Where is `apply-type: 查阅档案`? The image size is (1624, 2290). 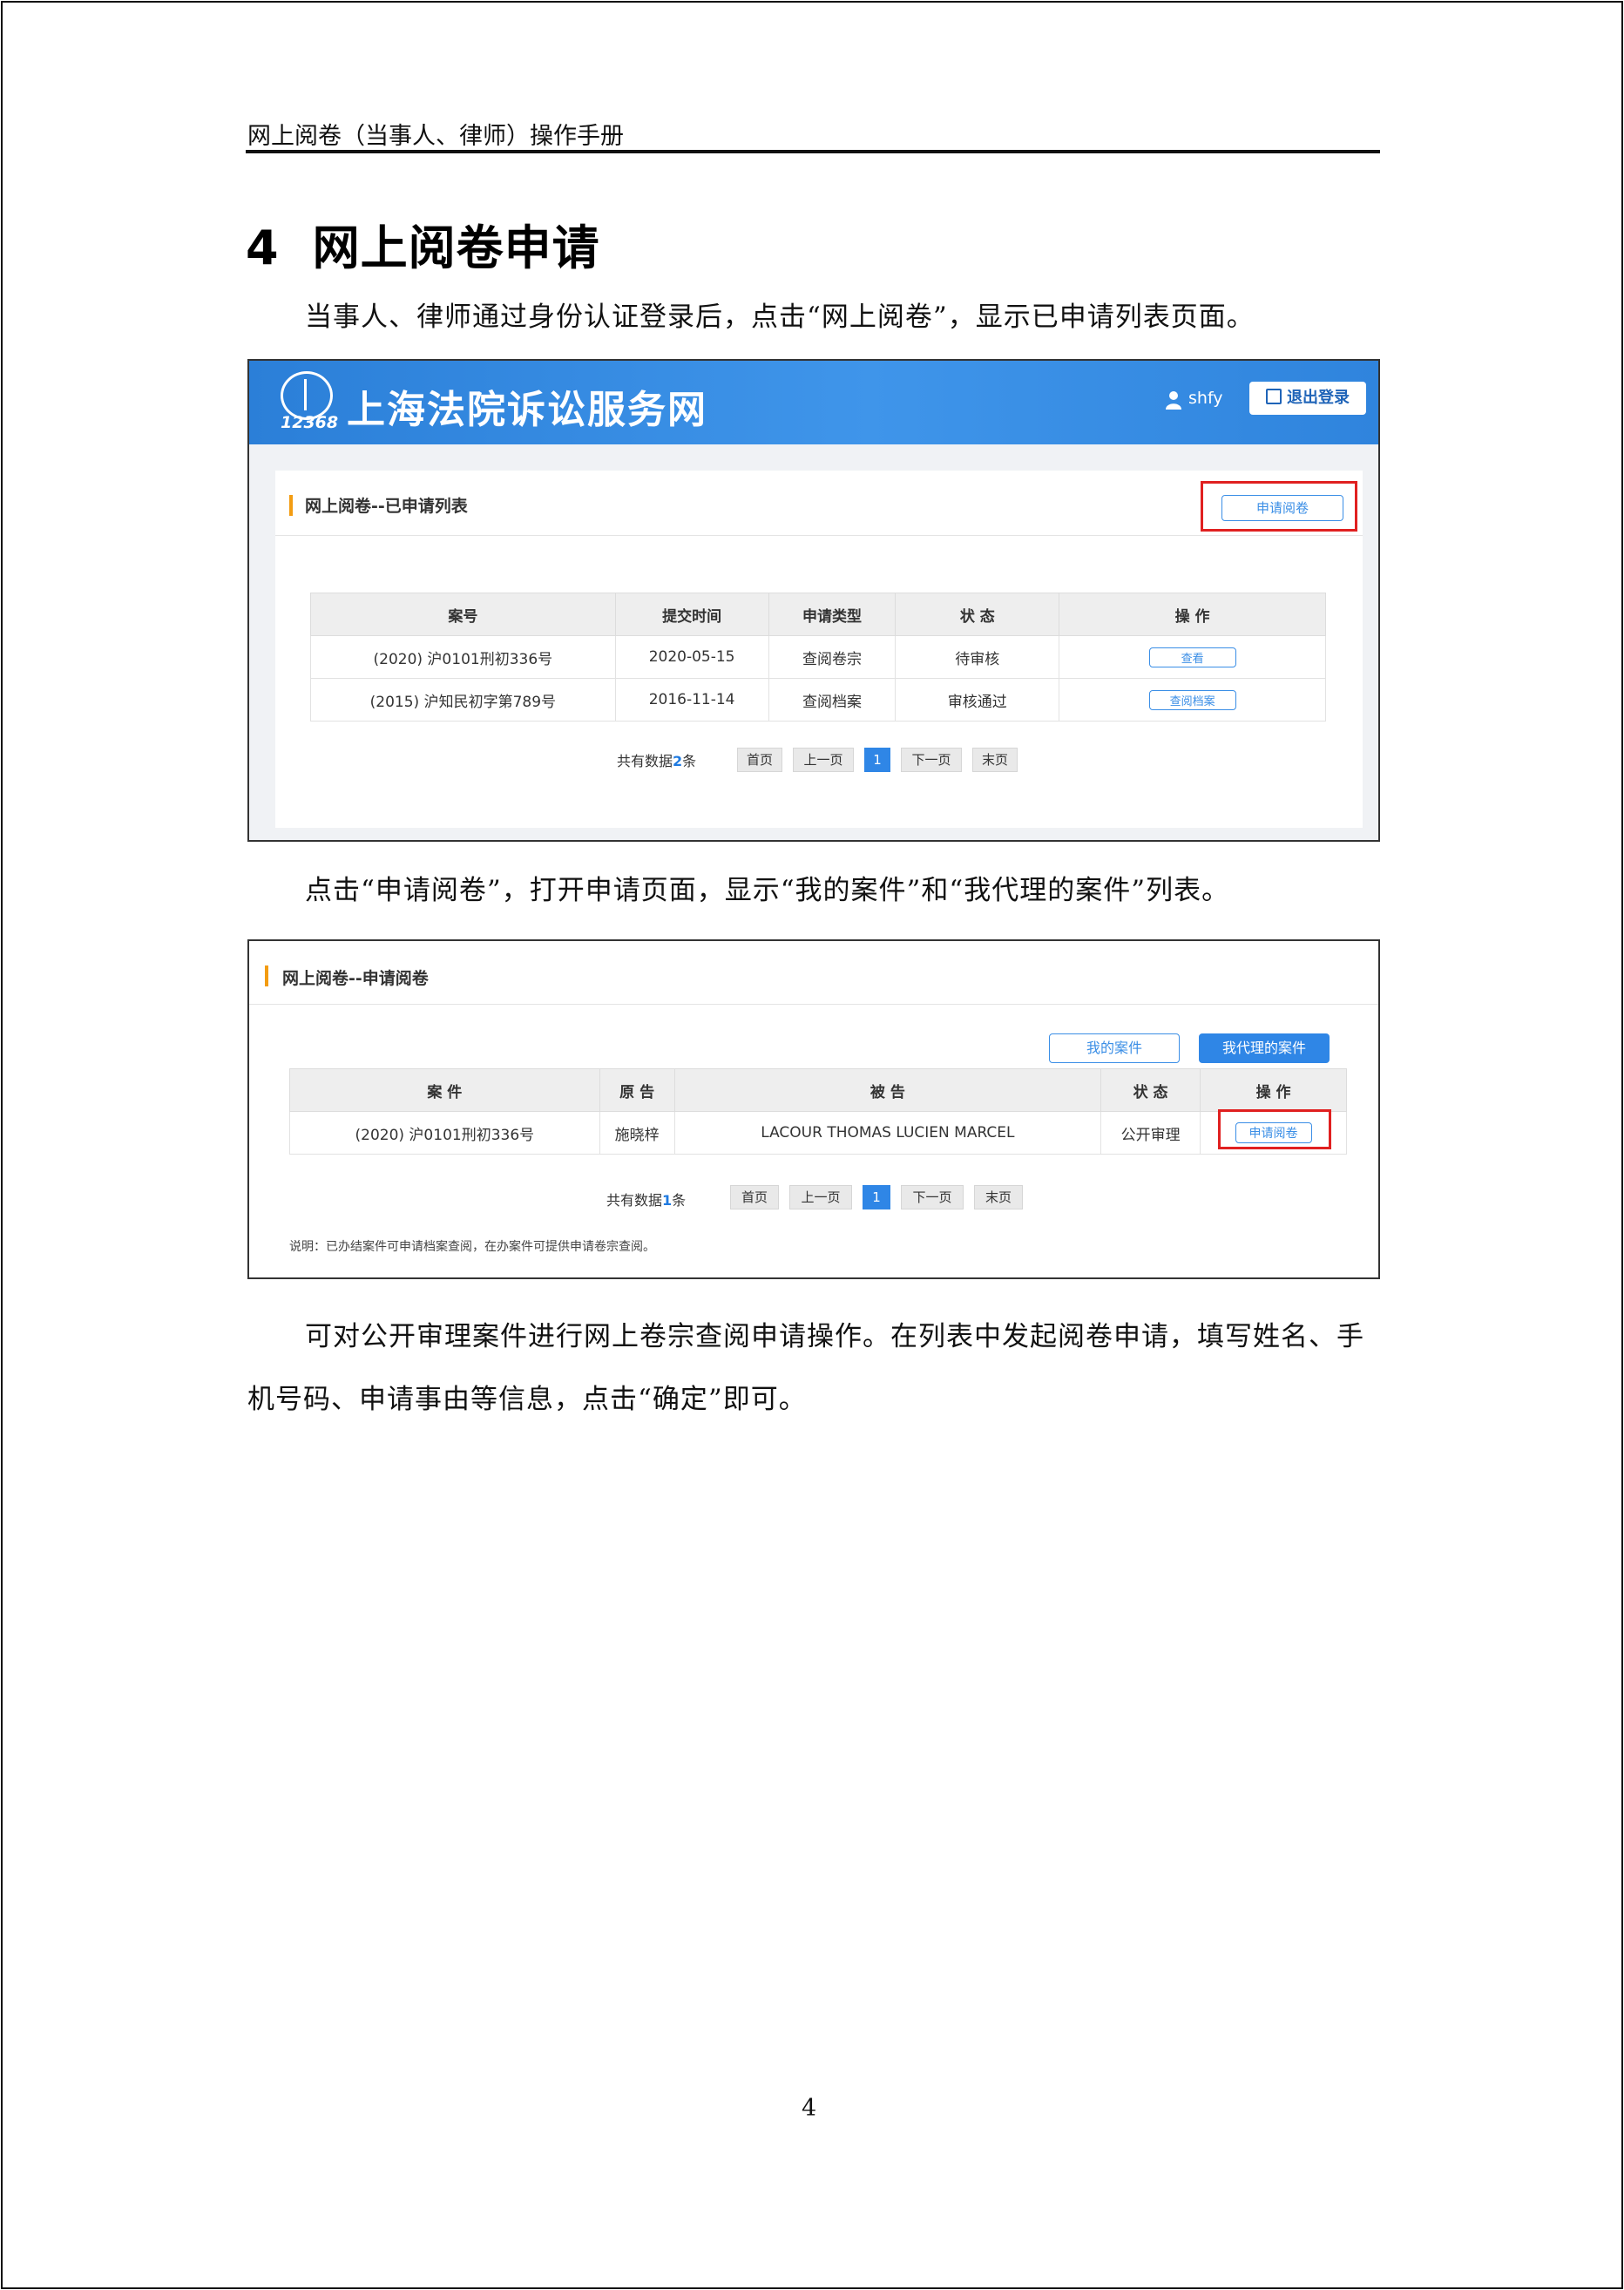
apply-type: 查阅档案 is located at coordinates (832, 700).